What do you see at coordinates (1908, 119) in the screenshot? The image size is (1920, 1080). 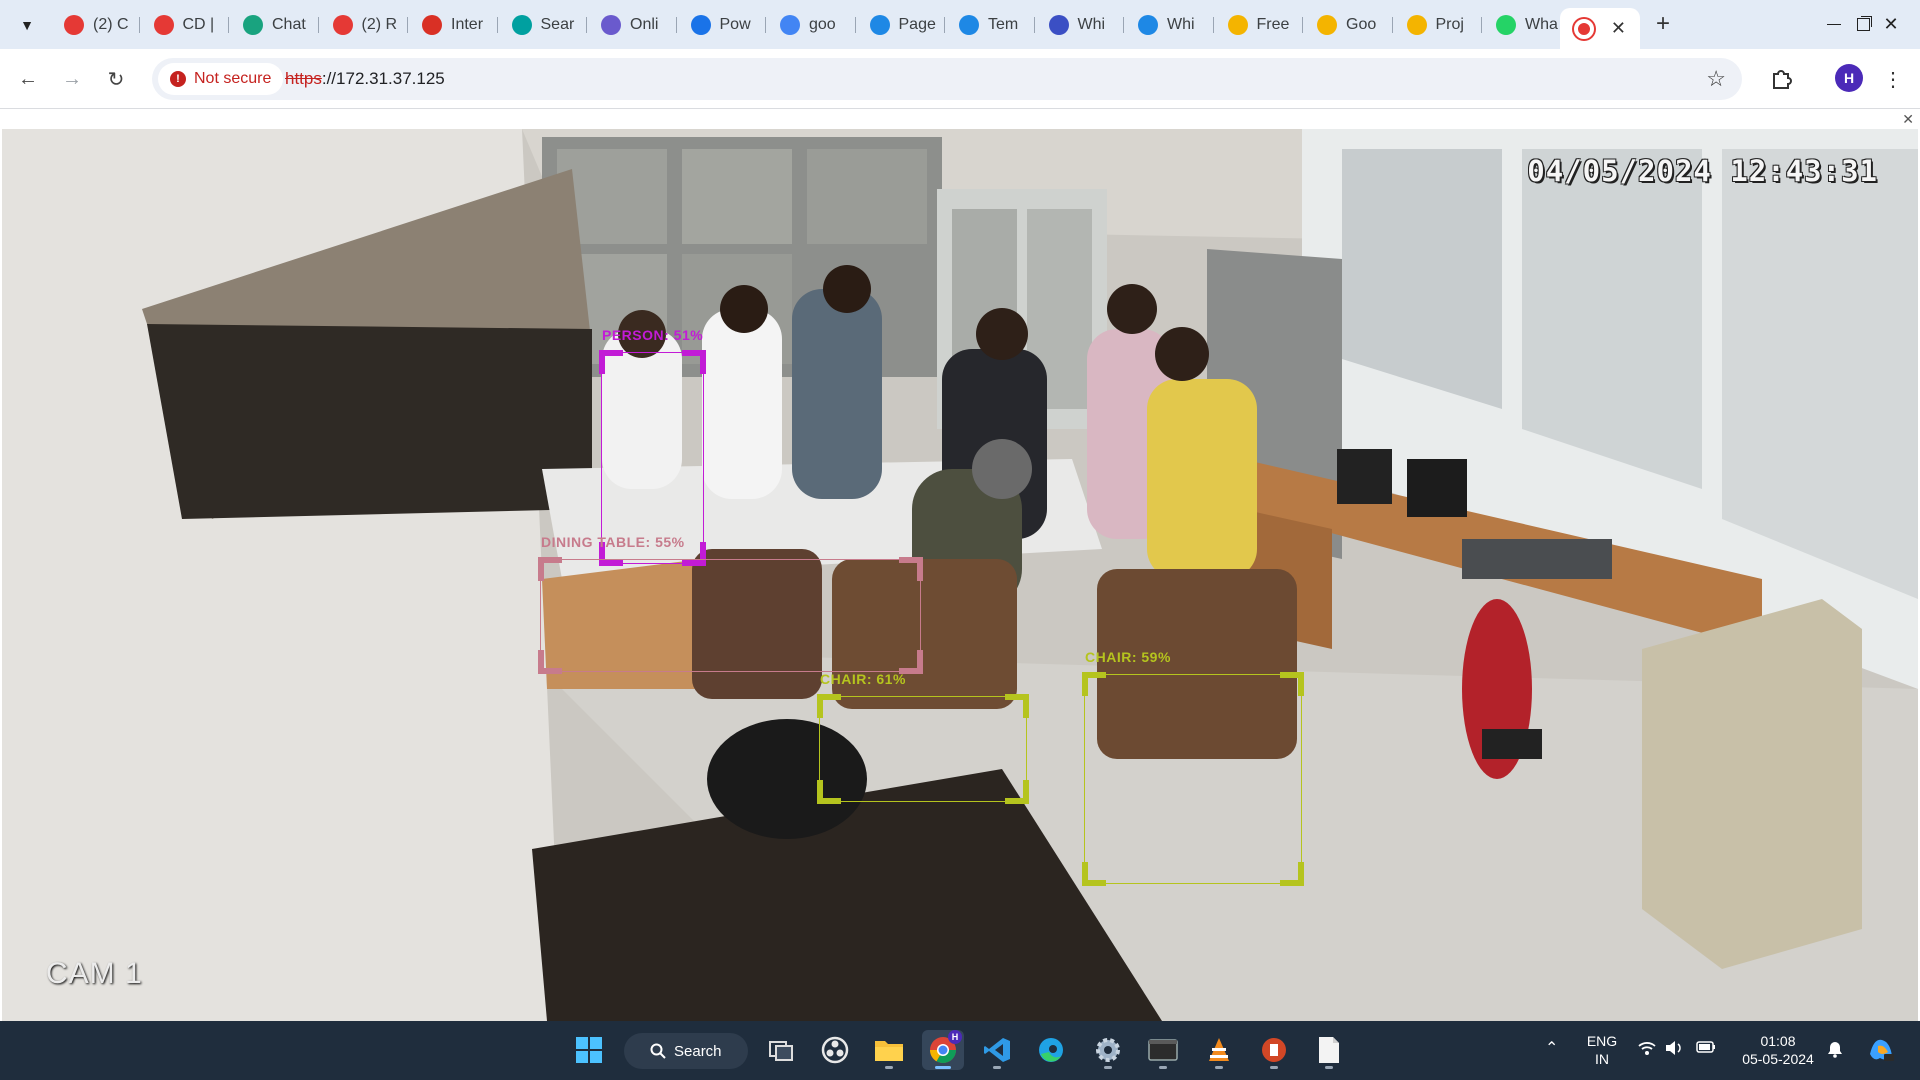 I see `close-viewer-icon: ✕` at bounding box center [1908, 119].